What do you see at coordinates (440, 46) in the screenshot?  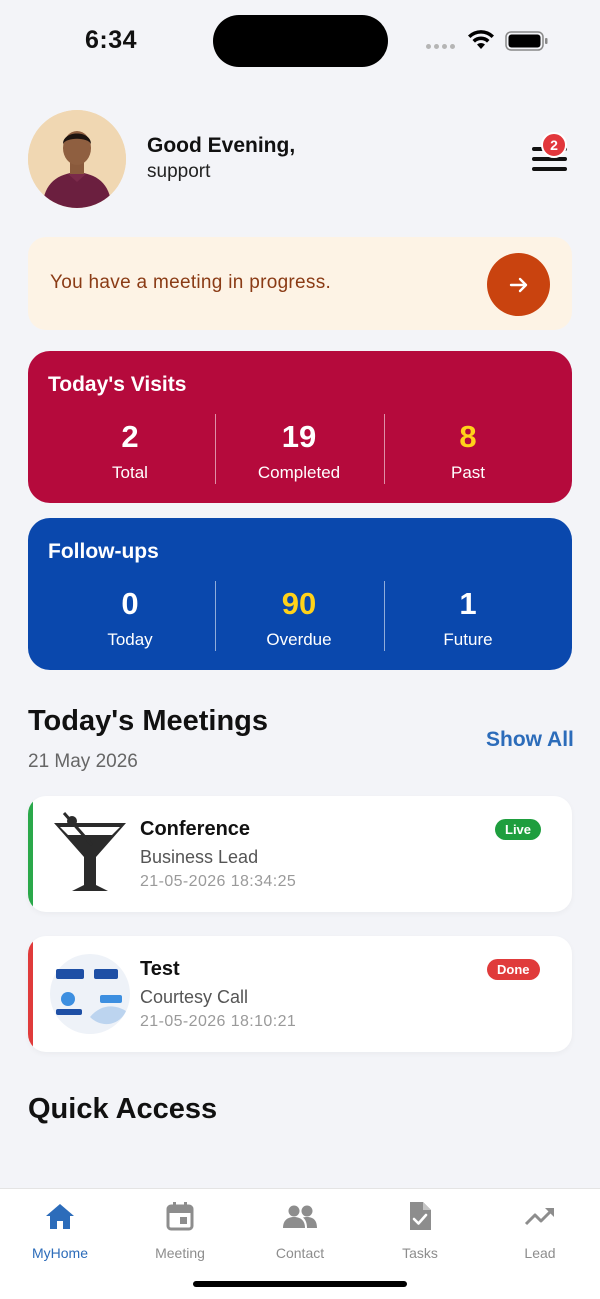 I see `cellular-signal-icon` at bounding box center [440, 46].